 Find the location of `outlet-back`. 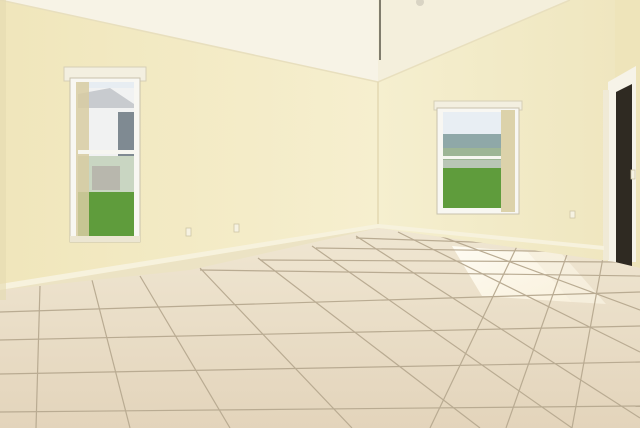

outlet-back is located at coordinates (572, 214).